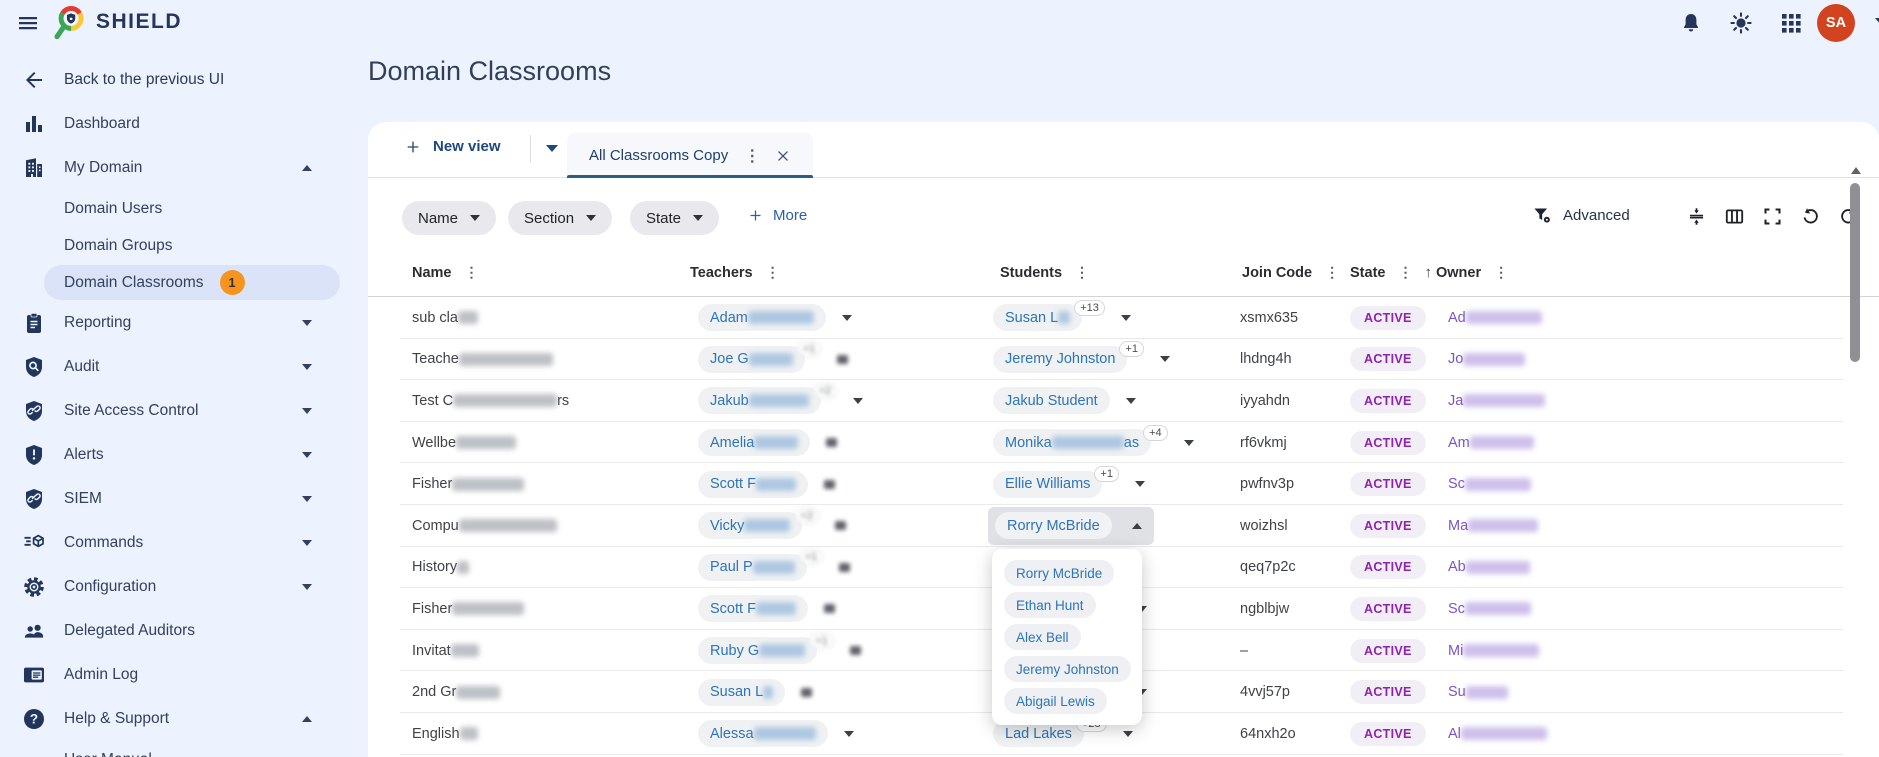  Describe the element at coordinates (28, 23) in the screenshot. I see `hamburger-menu-icon` at that location.